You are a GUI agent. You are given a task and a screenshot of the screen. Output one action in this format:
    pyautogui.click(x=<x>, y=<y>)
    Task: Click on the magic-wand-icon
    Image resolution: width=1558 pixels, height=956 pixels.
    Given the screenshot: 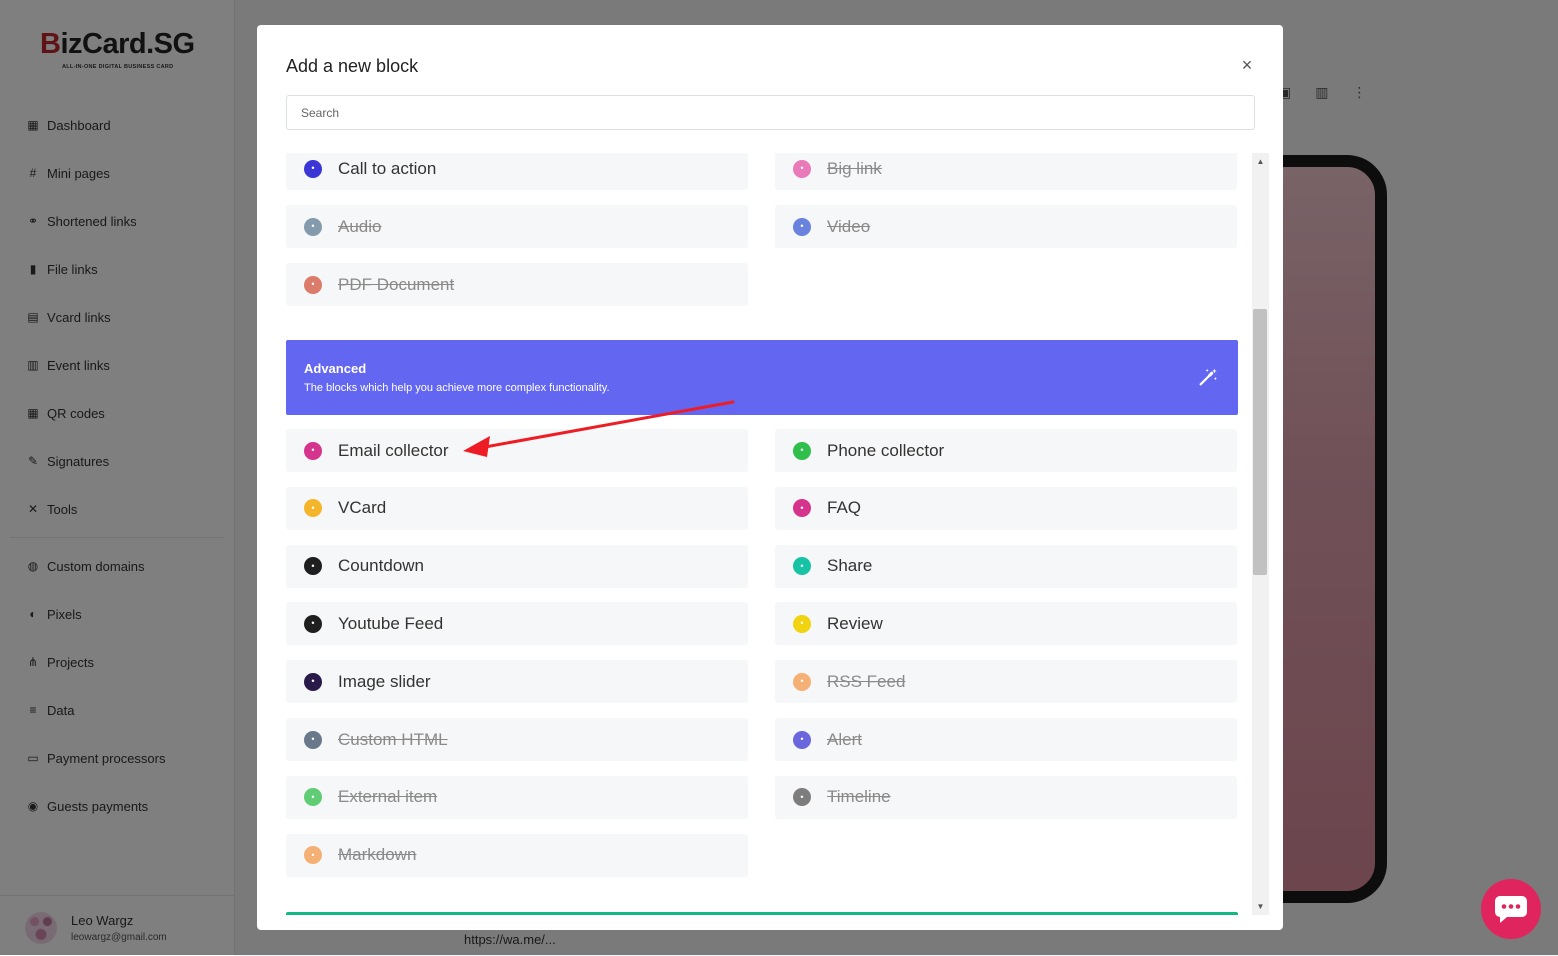 What is the action you would take?
    pyautogui.click(x=1208, y=377)
    